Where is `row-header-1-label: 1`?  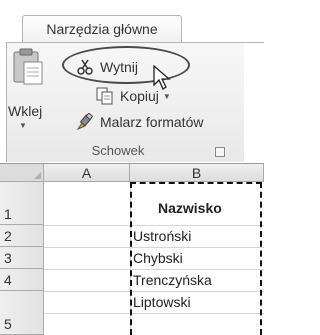
row-header-1-label: 1 is located at coordinates (8, 214).